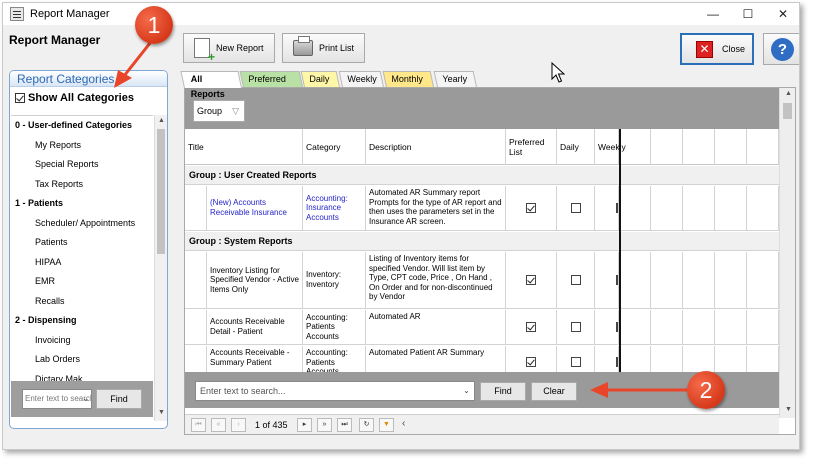 This screenshot has height=460, width=819. I want to click on page-title: Report Manager, so click(55, 40).